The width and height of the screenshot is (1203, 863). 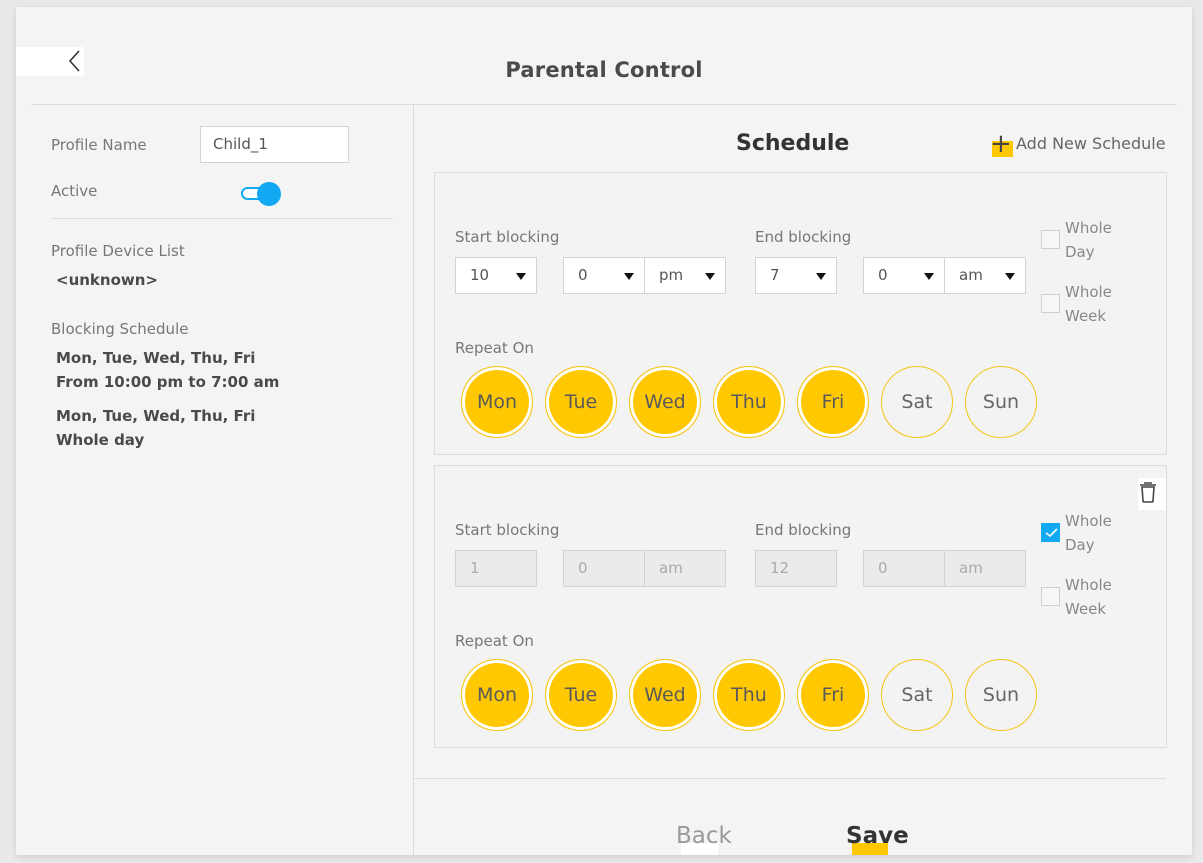 What do you see at coordinates (685, 568) in the screenshot?
I see `start-ampm-select: am` at bounding box center [685, 568].